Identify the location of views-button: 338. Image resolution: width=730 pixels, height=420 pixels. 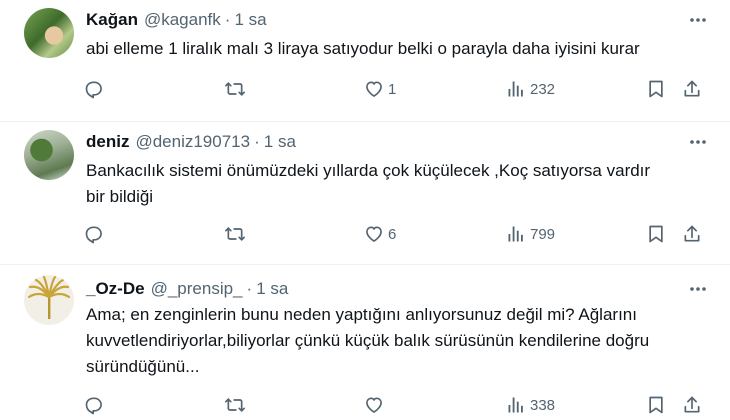
(530, 405).